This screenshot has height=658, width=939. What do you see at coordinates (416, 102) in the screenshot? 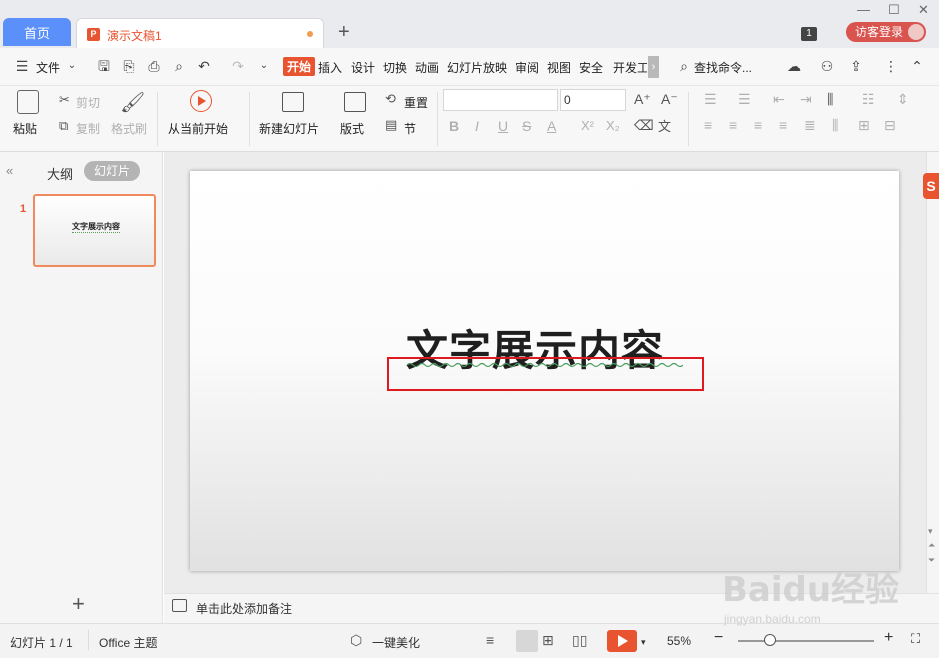
I see `reset-button: 重置` at bounding box center [416, 102].